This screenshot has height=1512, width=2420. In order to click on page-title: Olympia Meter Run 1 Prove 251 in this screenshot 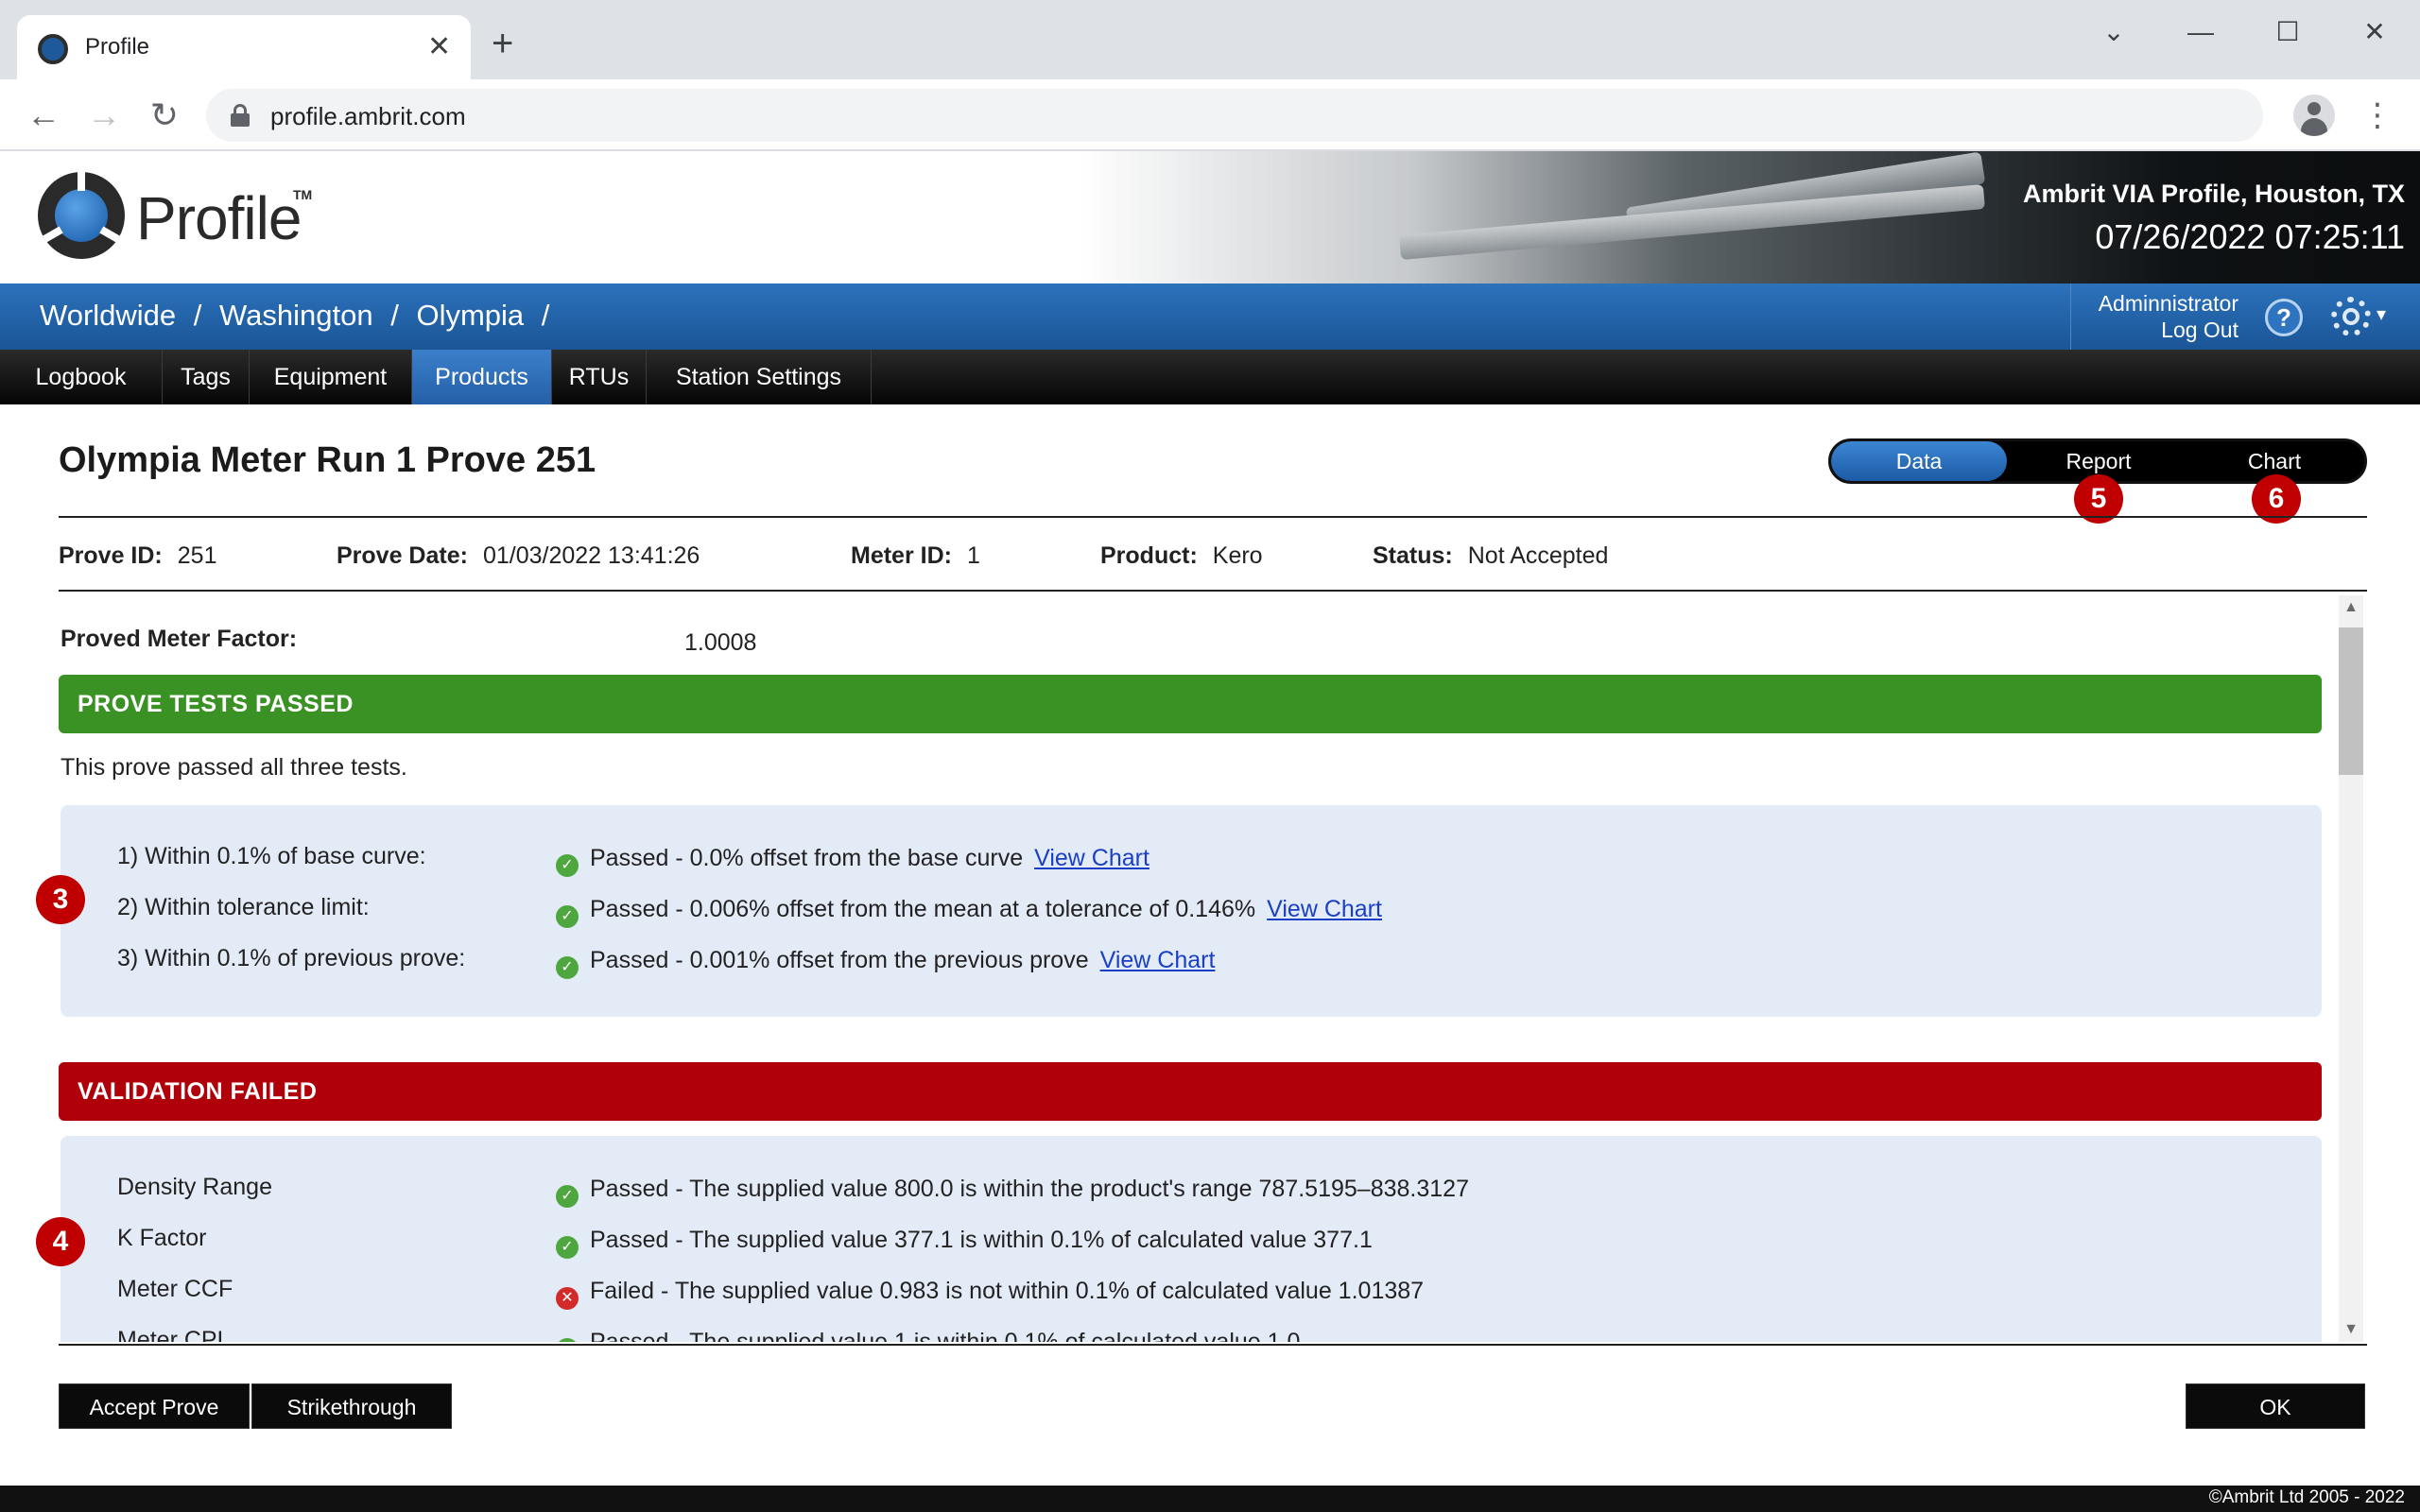, I will do `click(327, 460)`.